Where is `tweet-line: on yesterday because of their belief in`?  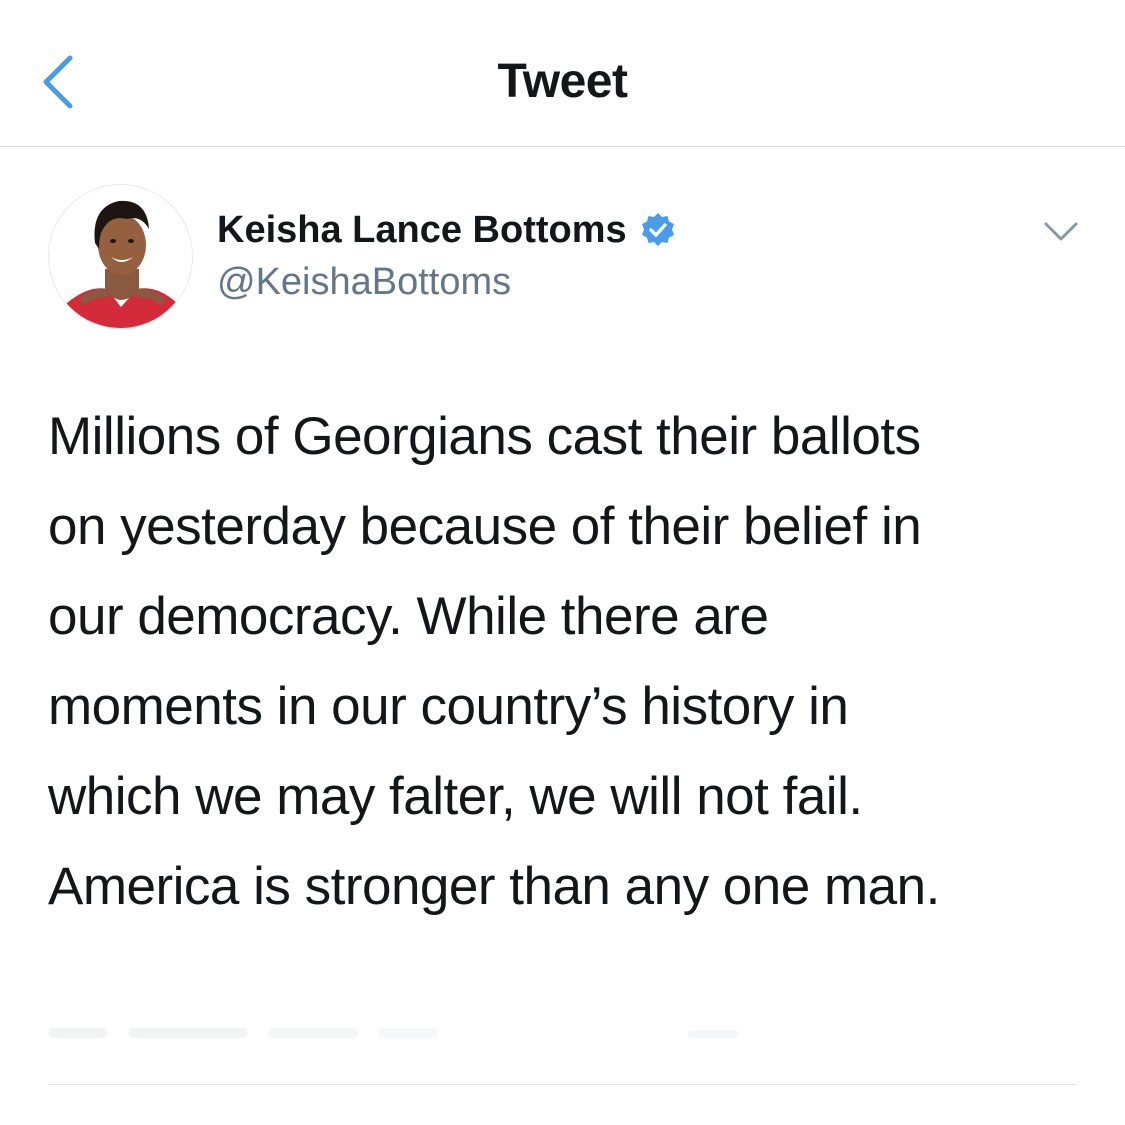
tweet-line: on yesterday because of their belief in is located at coordinates (485, 526).